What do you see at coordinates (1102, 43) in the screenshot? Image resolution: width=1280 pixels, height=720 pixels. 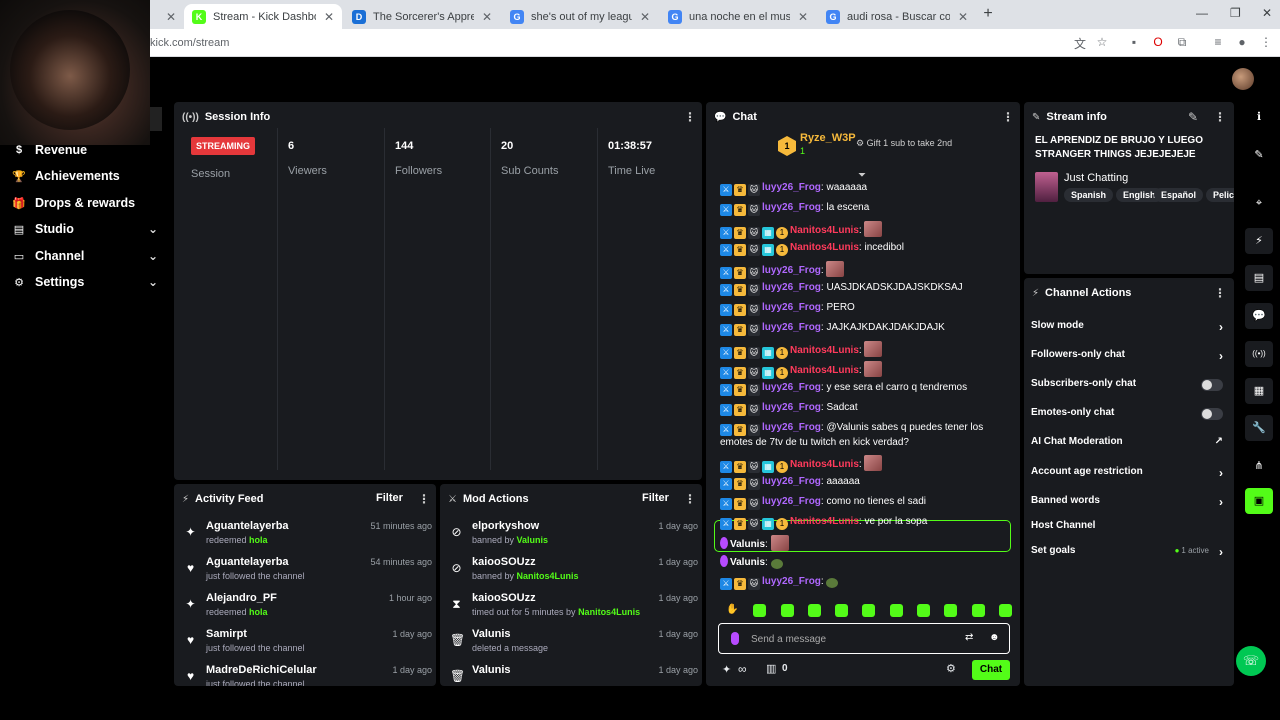 I see `bookmark-star-icon: ☆` at bounding box center [1102, 43].